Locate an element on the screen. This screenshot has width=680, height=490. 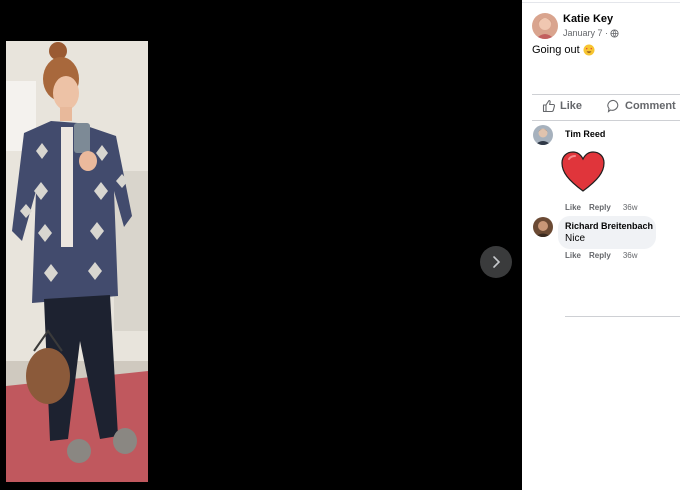
comment-text: Nice is located at coordinates (575, 238).